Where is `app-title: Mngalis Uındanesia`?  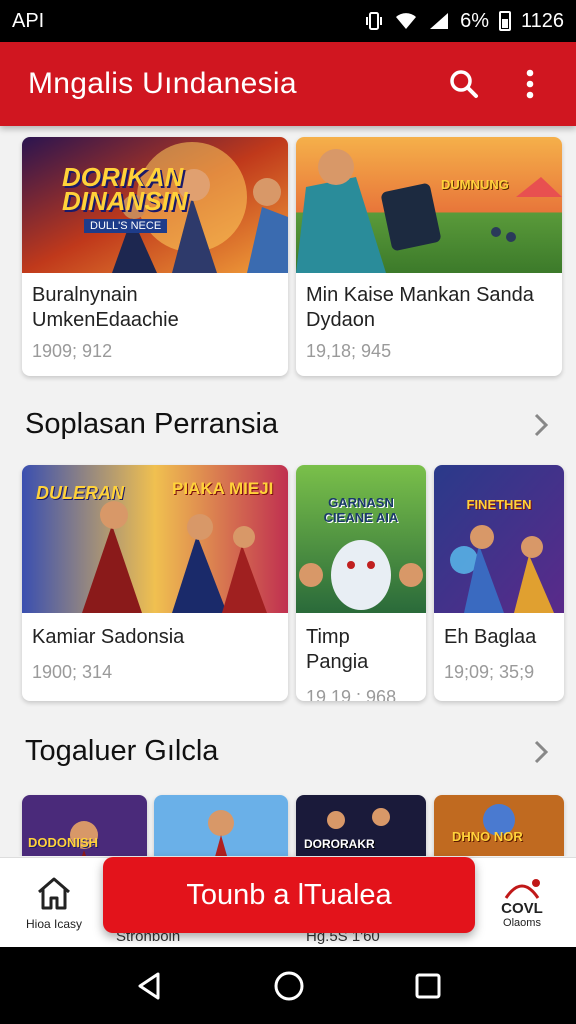 app-title: Mngalis Uındanesia is located at coordinates (162, 83).